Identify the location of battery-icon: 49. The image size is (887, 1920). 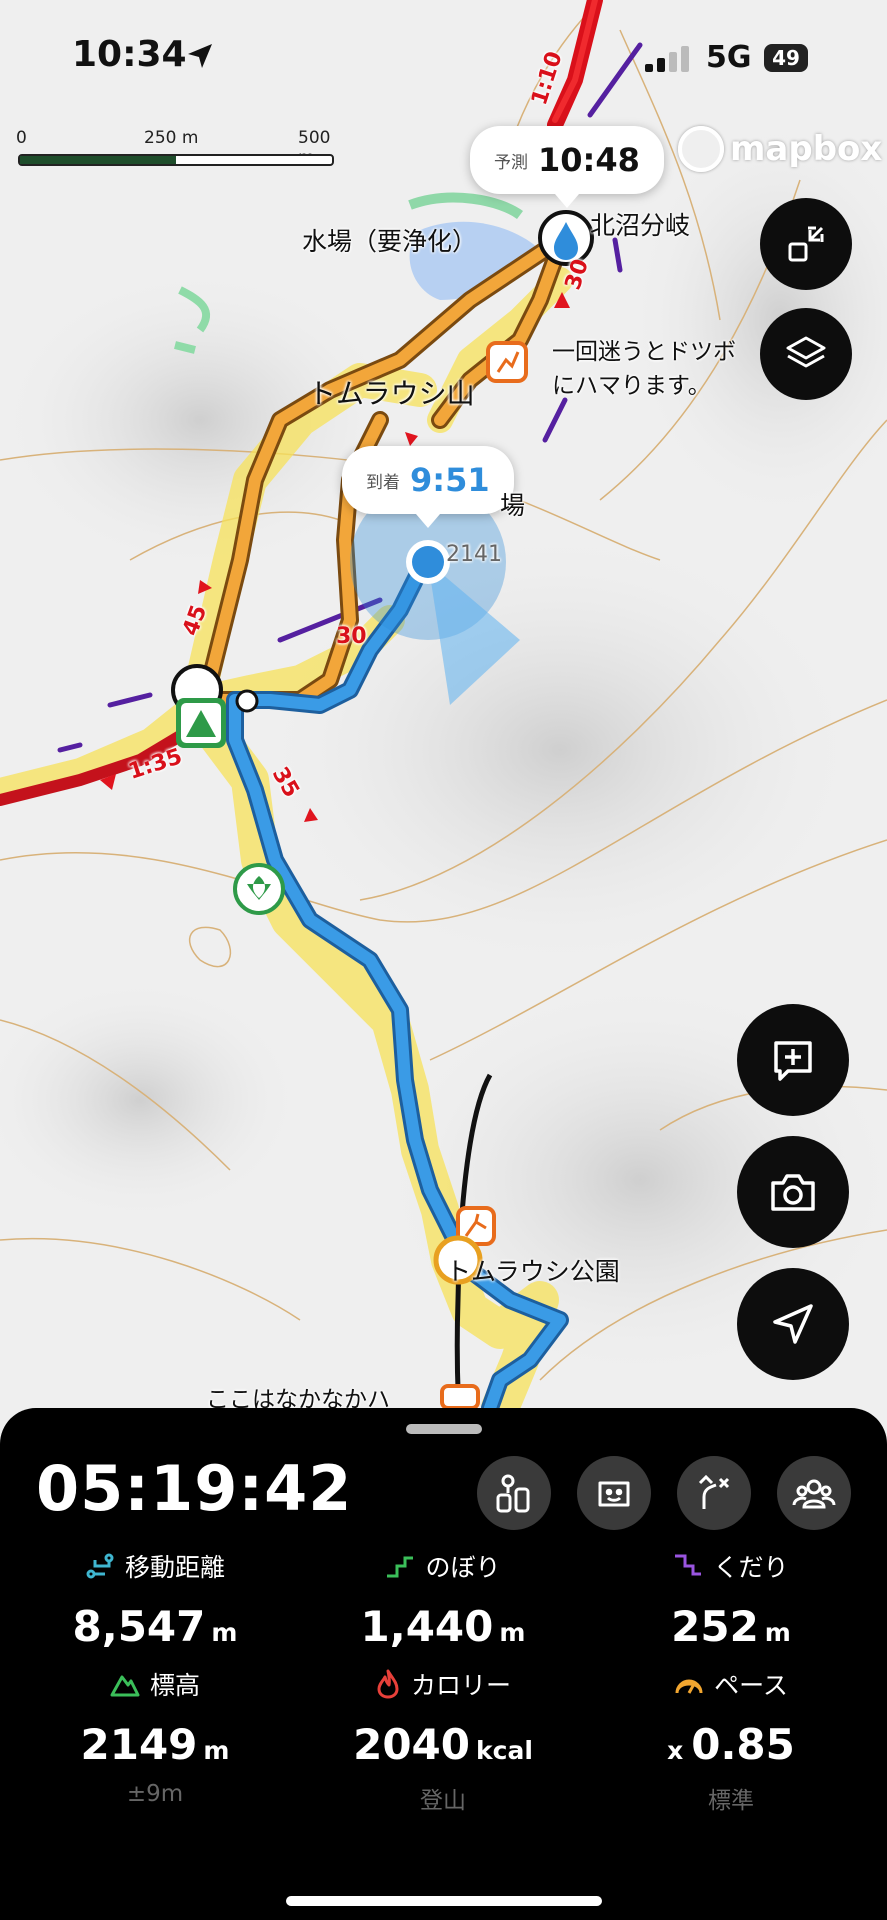
(786, 58).